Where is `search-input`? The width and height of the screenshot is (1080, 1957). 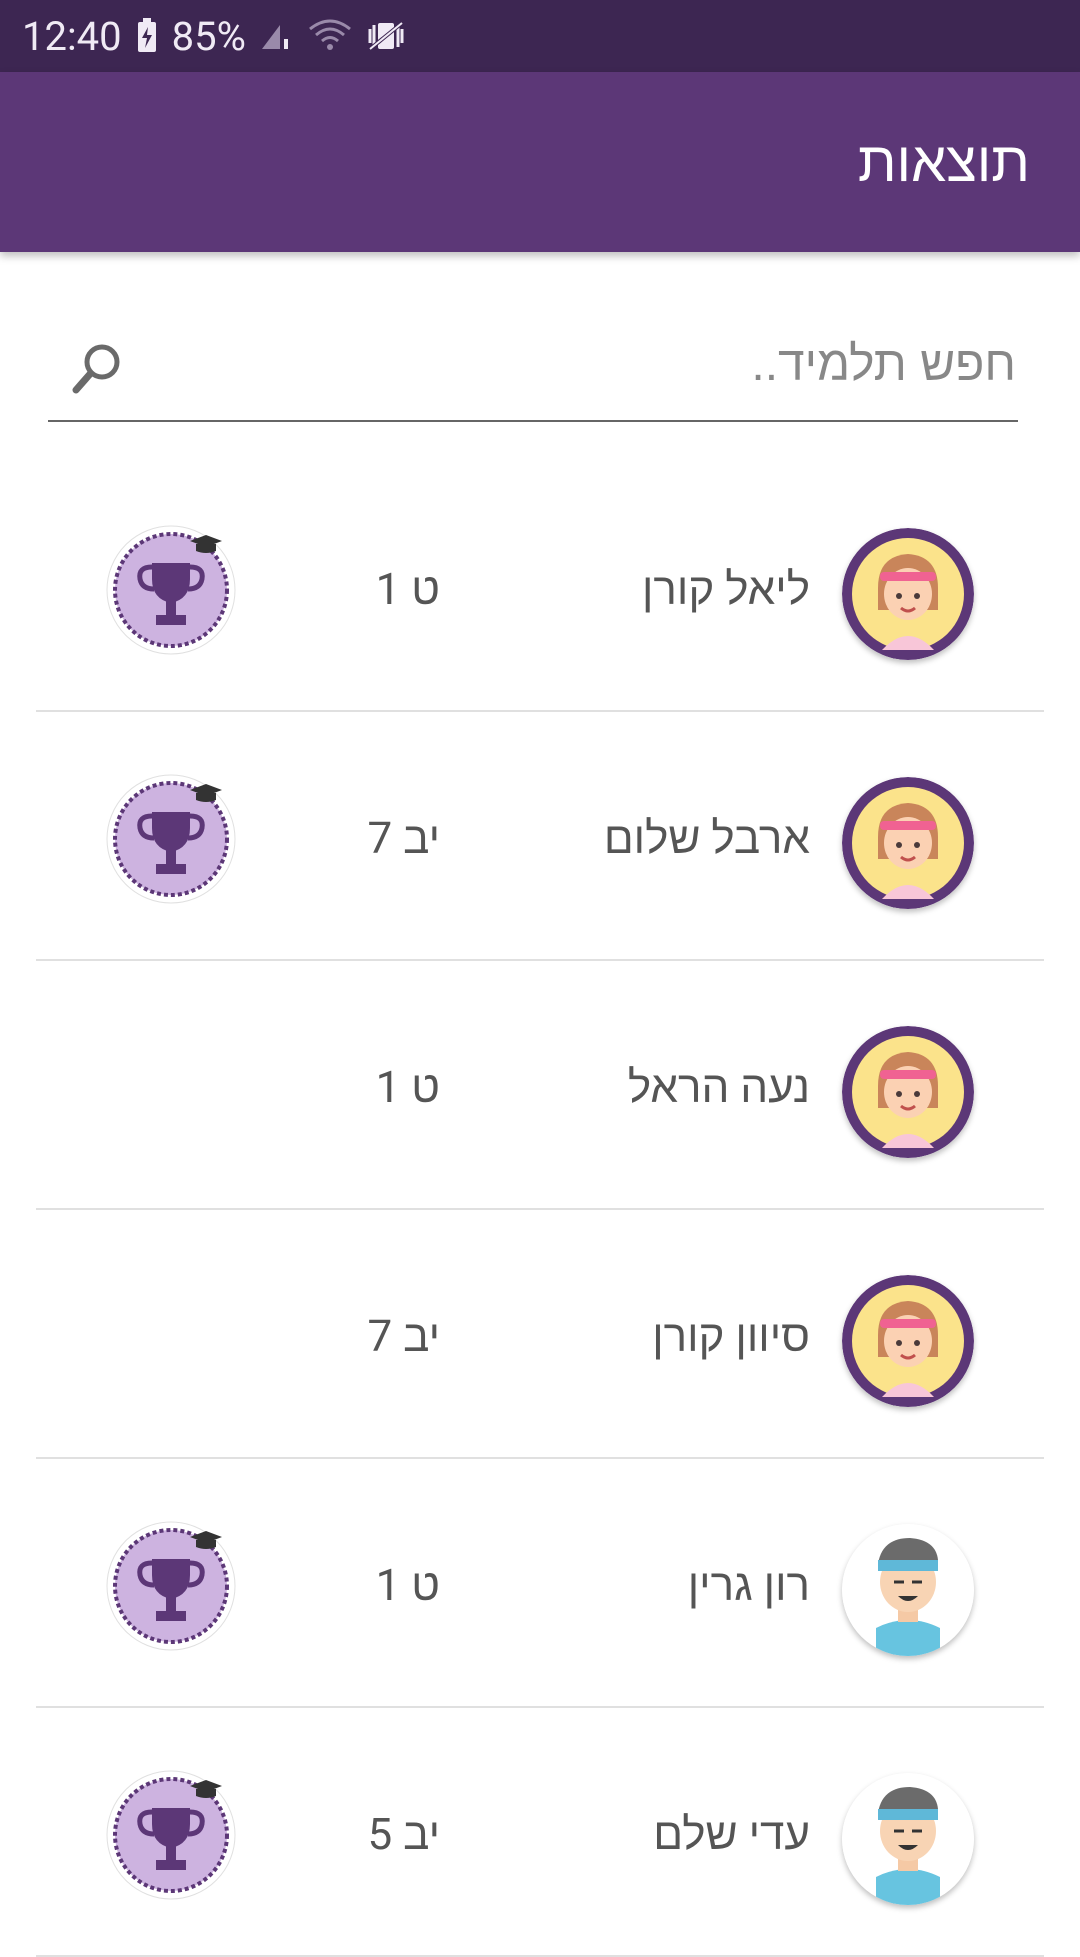
search-input is located at coordinates (616, 364).